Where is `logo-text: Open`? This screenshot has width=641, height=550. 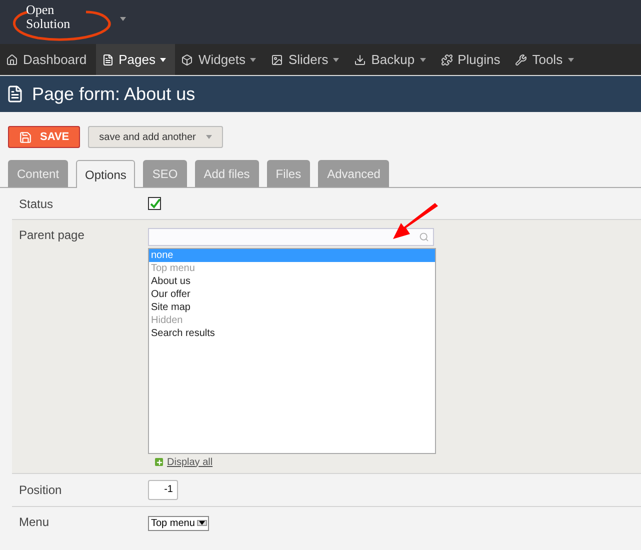
logo-text: Open is located at coordinates (41, 10).